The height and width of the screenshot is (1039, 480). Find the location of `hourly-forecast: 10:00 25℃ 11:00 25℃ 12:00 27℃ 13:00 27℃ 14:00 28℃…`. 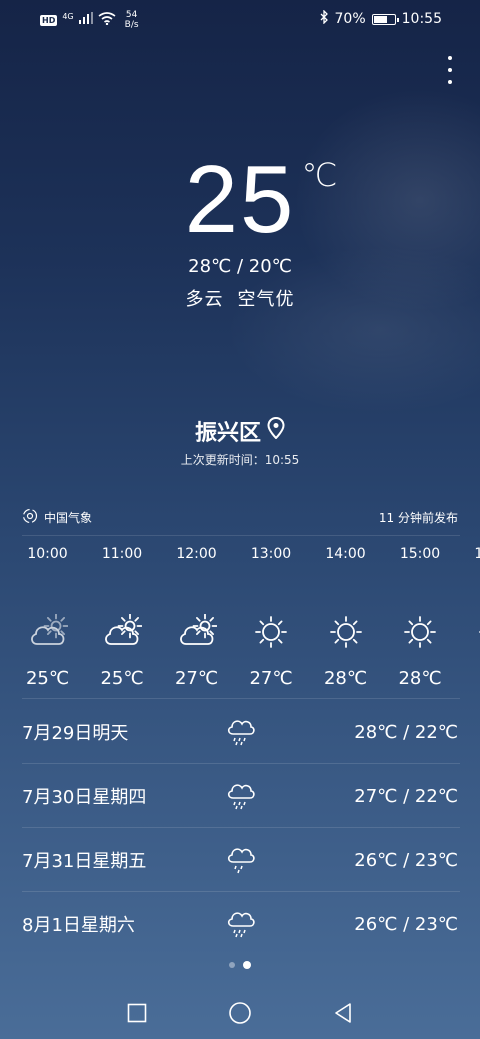

hourly-forecast: 10:00 25℃ 11:00 25℃ 12:00 27℃ 13:00 27℃ 14:00 28℃… is located at coordinates (245, 618).